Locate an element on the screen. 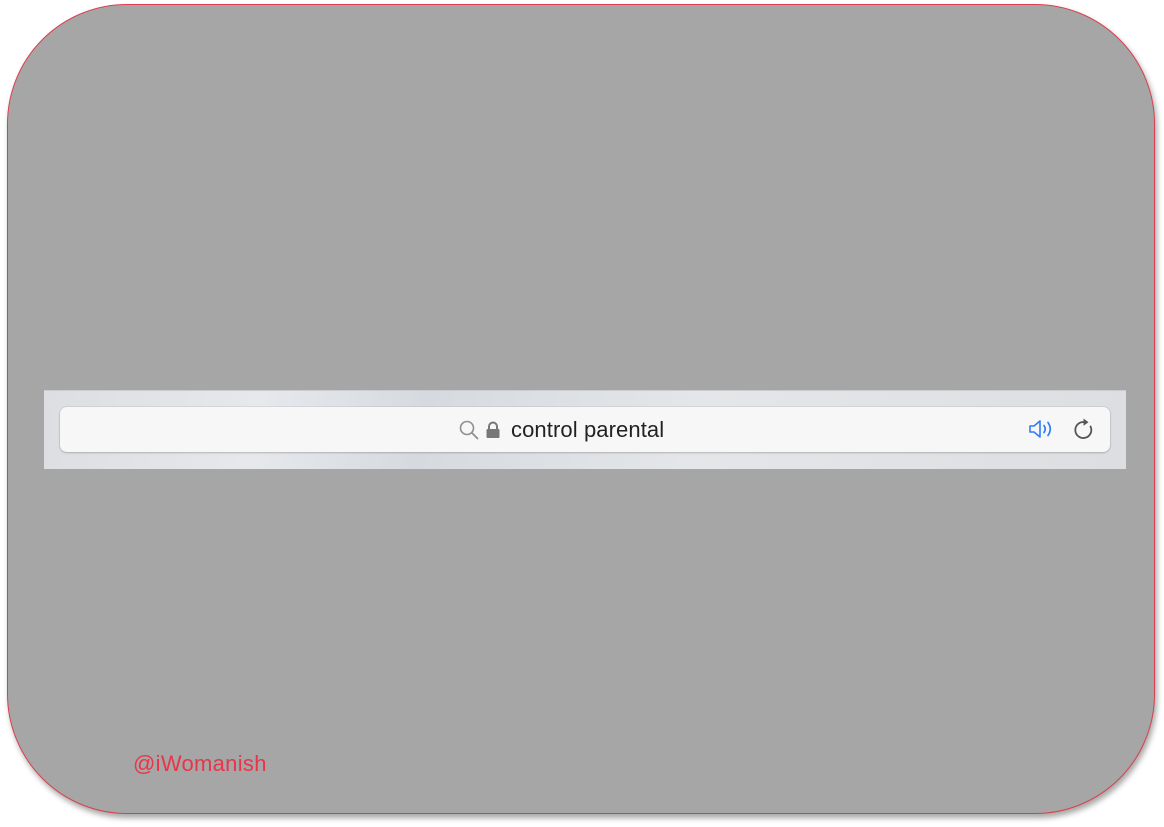 The image size is (1164, 827). search-icon is located at coordinates (469, 430).